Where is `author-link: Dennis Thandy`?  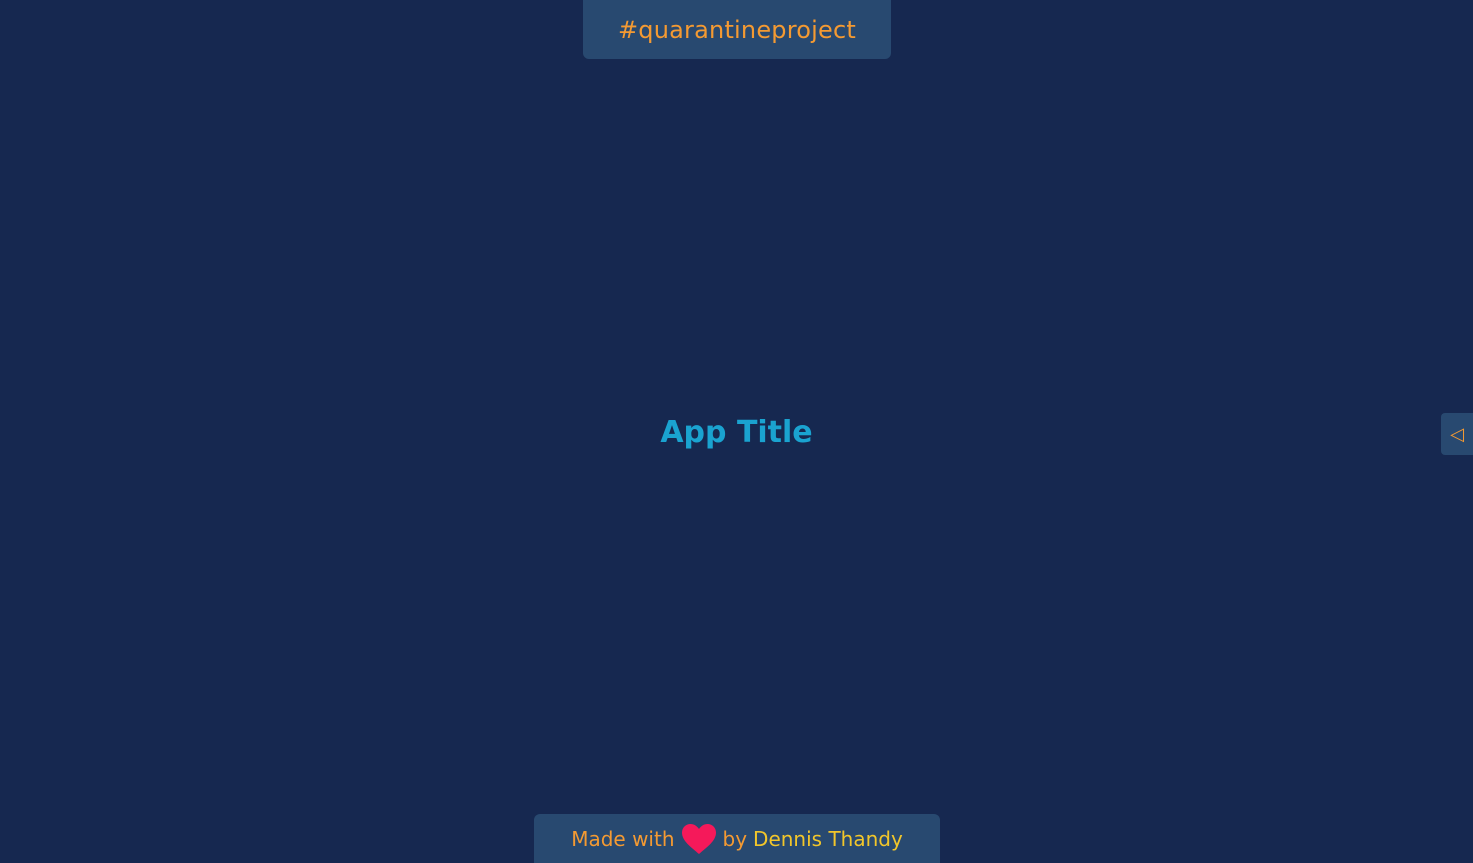
author-link: Dennis Thandy is located at coordinates (828, 839).